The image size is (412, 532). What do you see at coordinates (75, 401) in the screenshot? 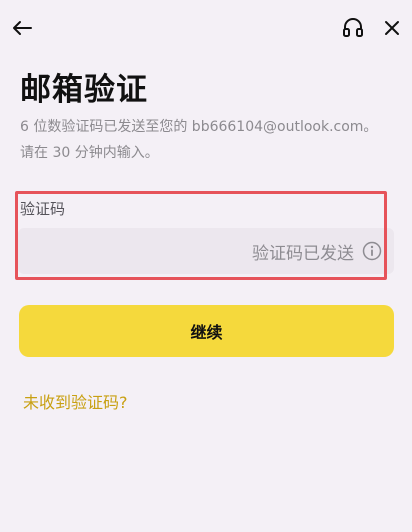
I see `resend-code-link: 未收到验证码?` at bounding box center [75, 401].